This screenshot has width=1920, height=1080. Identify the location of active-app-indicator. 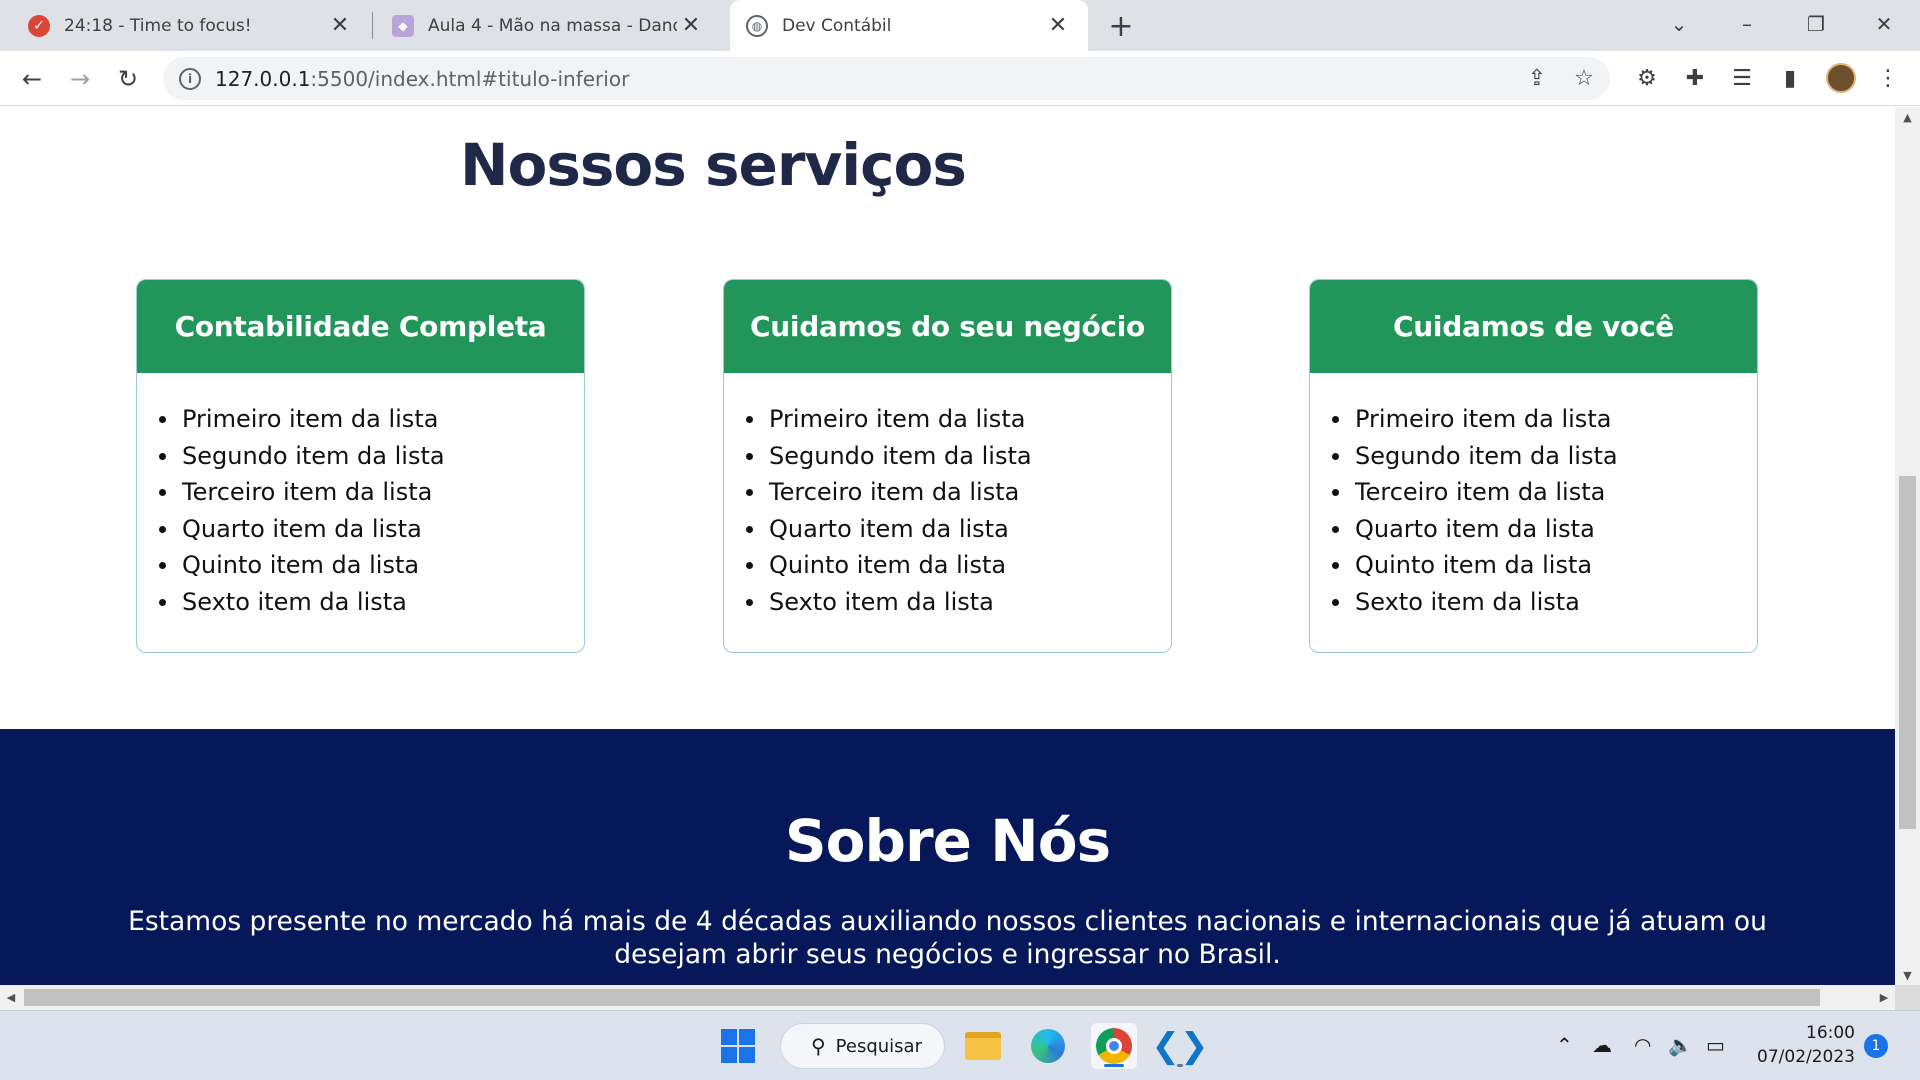
(1114, 1065).